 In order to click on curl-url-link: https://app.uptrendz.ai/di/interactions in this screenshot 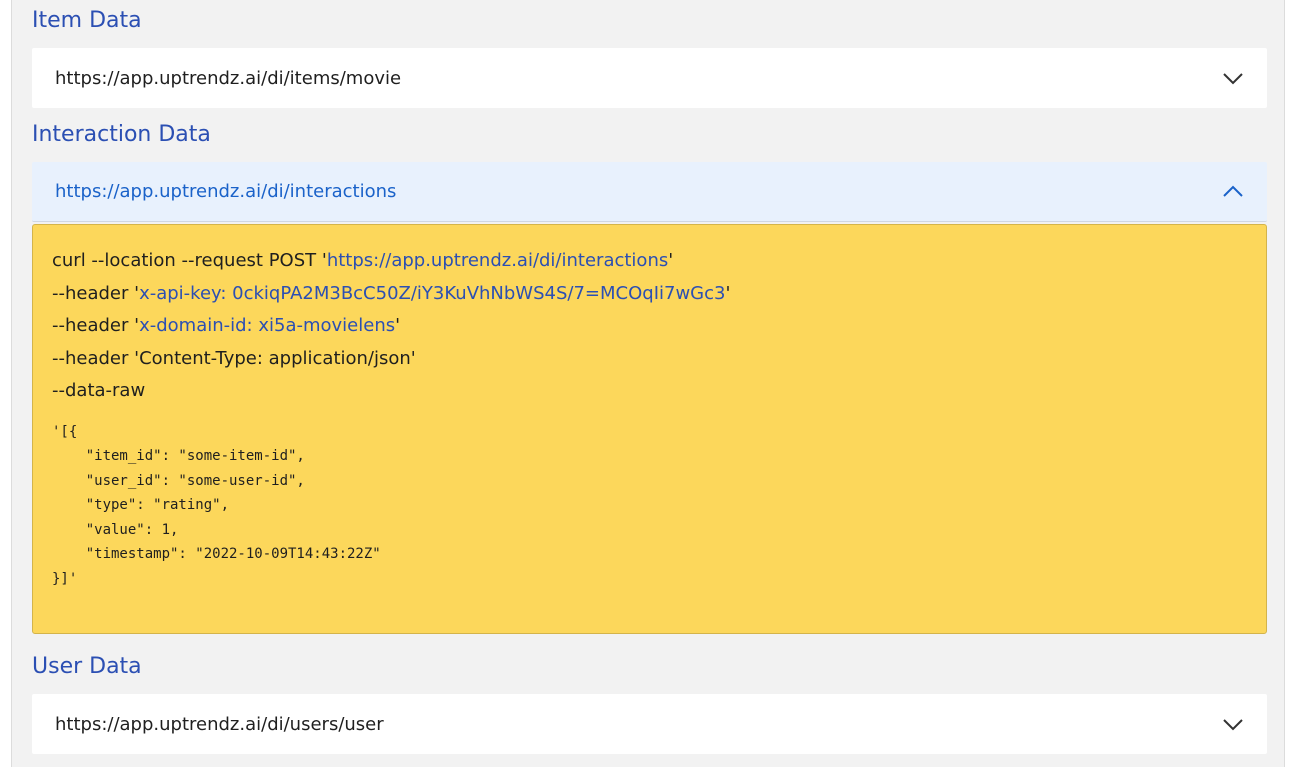, I will do `click(497, 260)`.